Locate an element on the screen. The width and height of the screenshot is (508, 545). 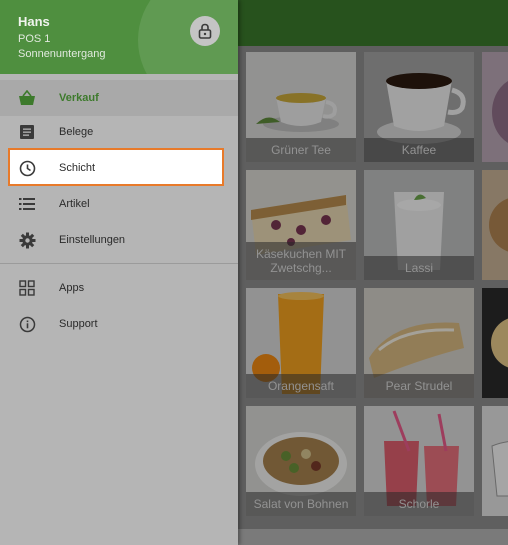
lock-button is located at coordinates (205, 31).